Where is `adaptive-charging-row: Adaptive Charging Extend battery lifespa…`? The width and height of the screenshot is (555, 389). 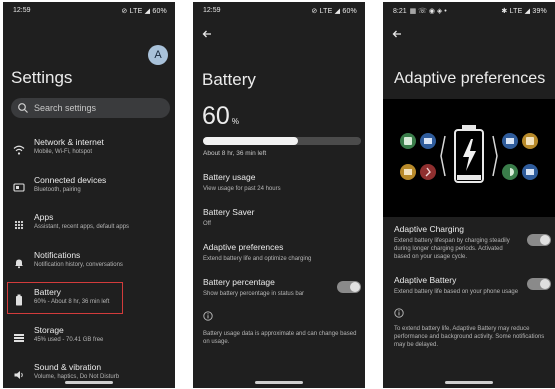
adaptive-charging-row: Adaptive Charging Extend battery lifespa… is located at coordinates (457, 242).